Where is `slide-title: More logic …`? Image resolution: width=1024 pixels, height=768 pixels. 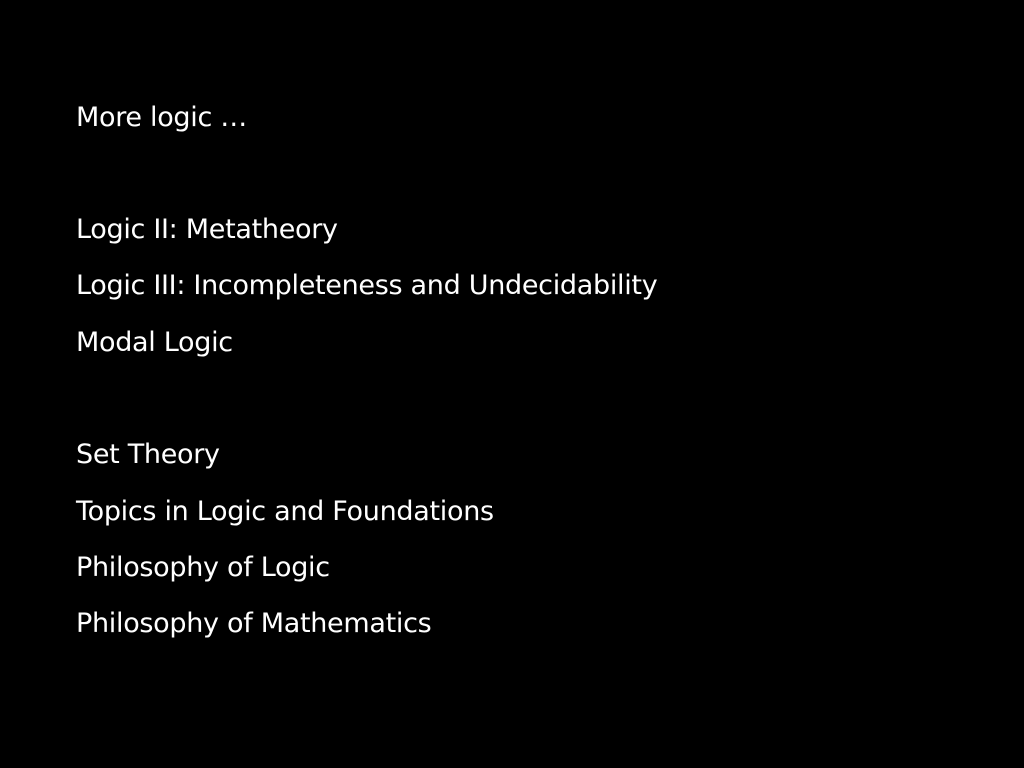
slide-title: More logic … is located at coordinates (162, 117).